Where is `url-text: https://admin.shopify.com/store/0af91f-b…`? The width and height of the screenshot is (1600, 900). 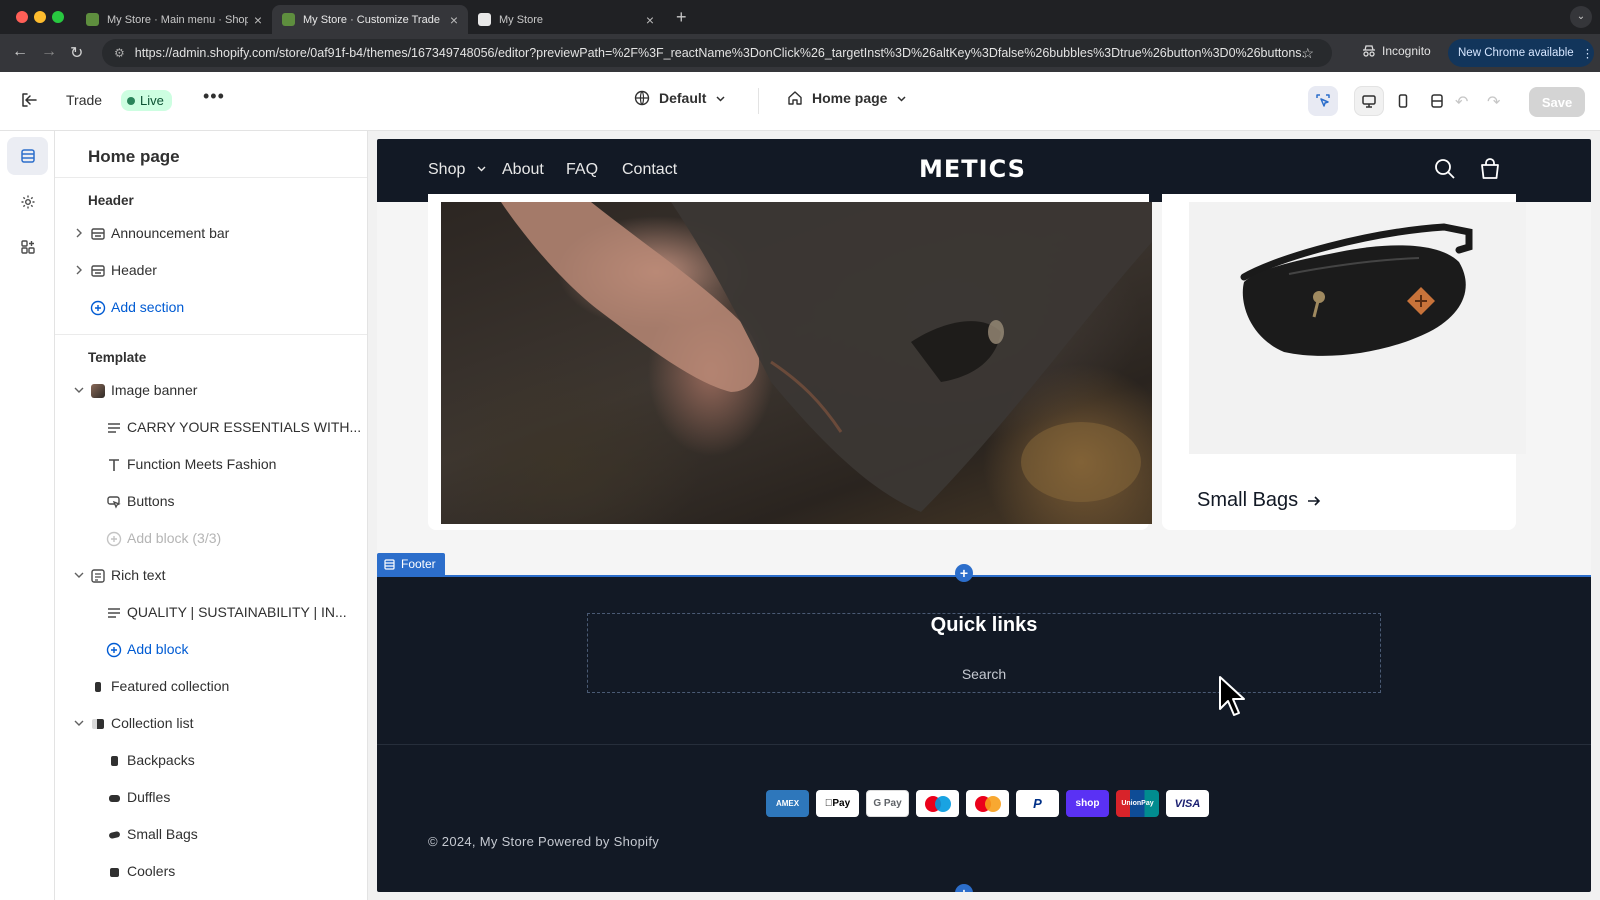
url-text: https://admin.shopify.com/store/0af91f-b… is located at coordinates (720, 53).